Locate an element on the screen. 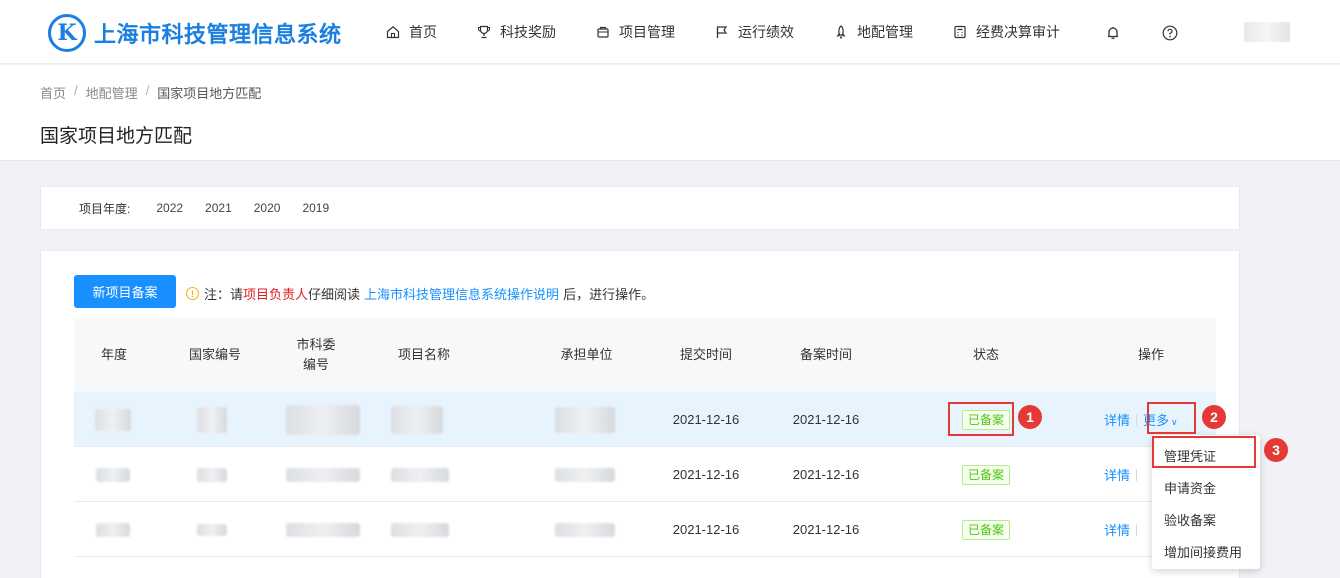 The width and height of the screenshot is (1340, 578). col-status: 状态 is located at coordinates (985, 354).